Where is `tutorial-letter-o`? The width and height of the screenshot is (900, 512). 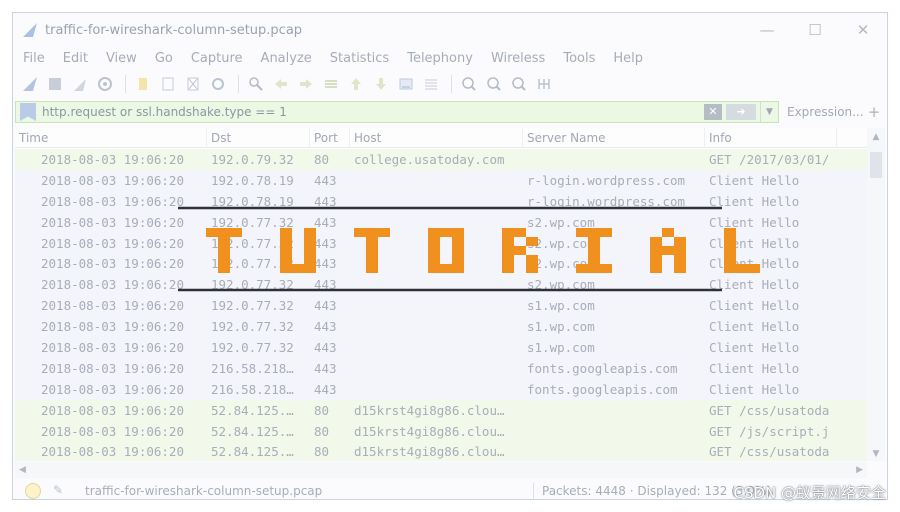 tutorial-letter-o is located at coordinates (446, 250).